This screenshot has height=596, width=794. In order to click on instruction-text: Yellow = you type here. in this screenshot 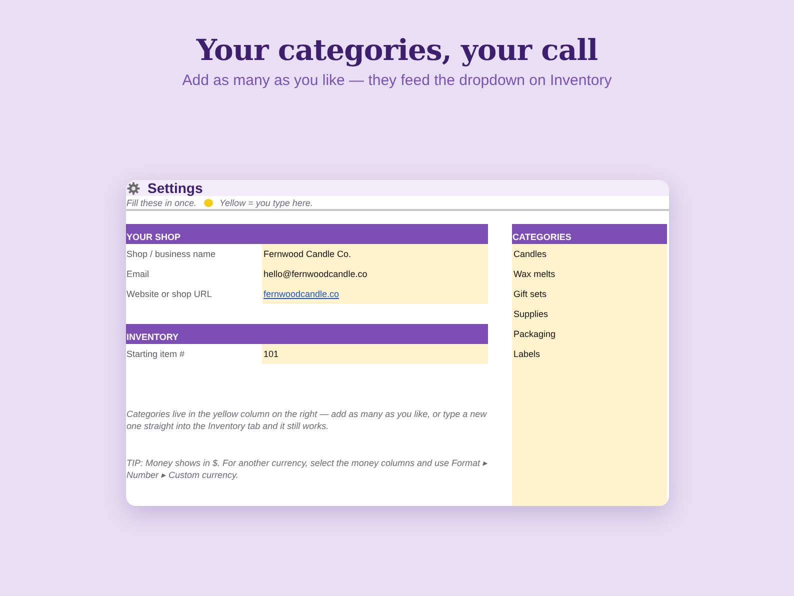, I will do `click(266, 203)`.